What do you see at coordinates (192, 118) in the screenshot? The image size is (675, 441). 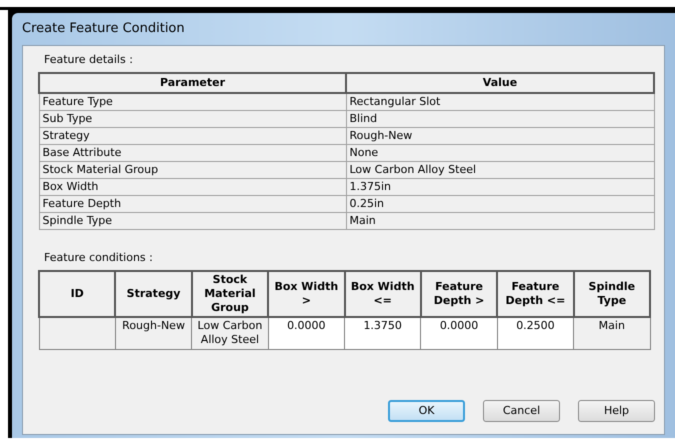 I see `table-cell: Sub Type` at bounding box center [192, 118].